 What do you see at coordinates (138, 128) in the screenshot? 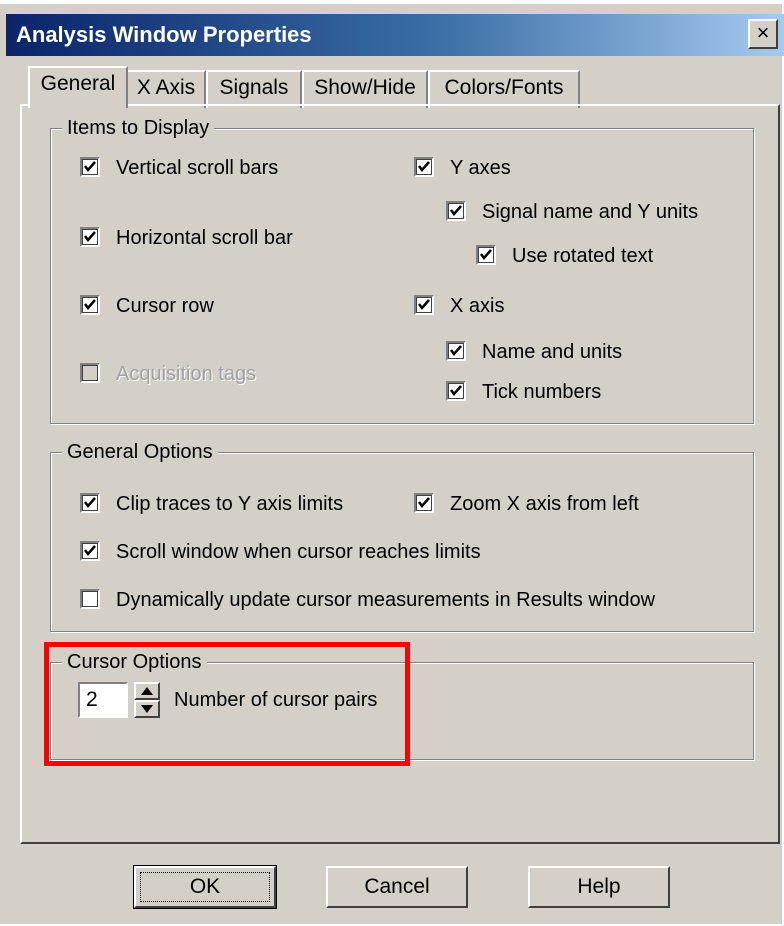
I see `items-to-display-legend: Items to Display` at bounding box center [138, 128].